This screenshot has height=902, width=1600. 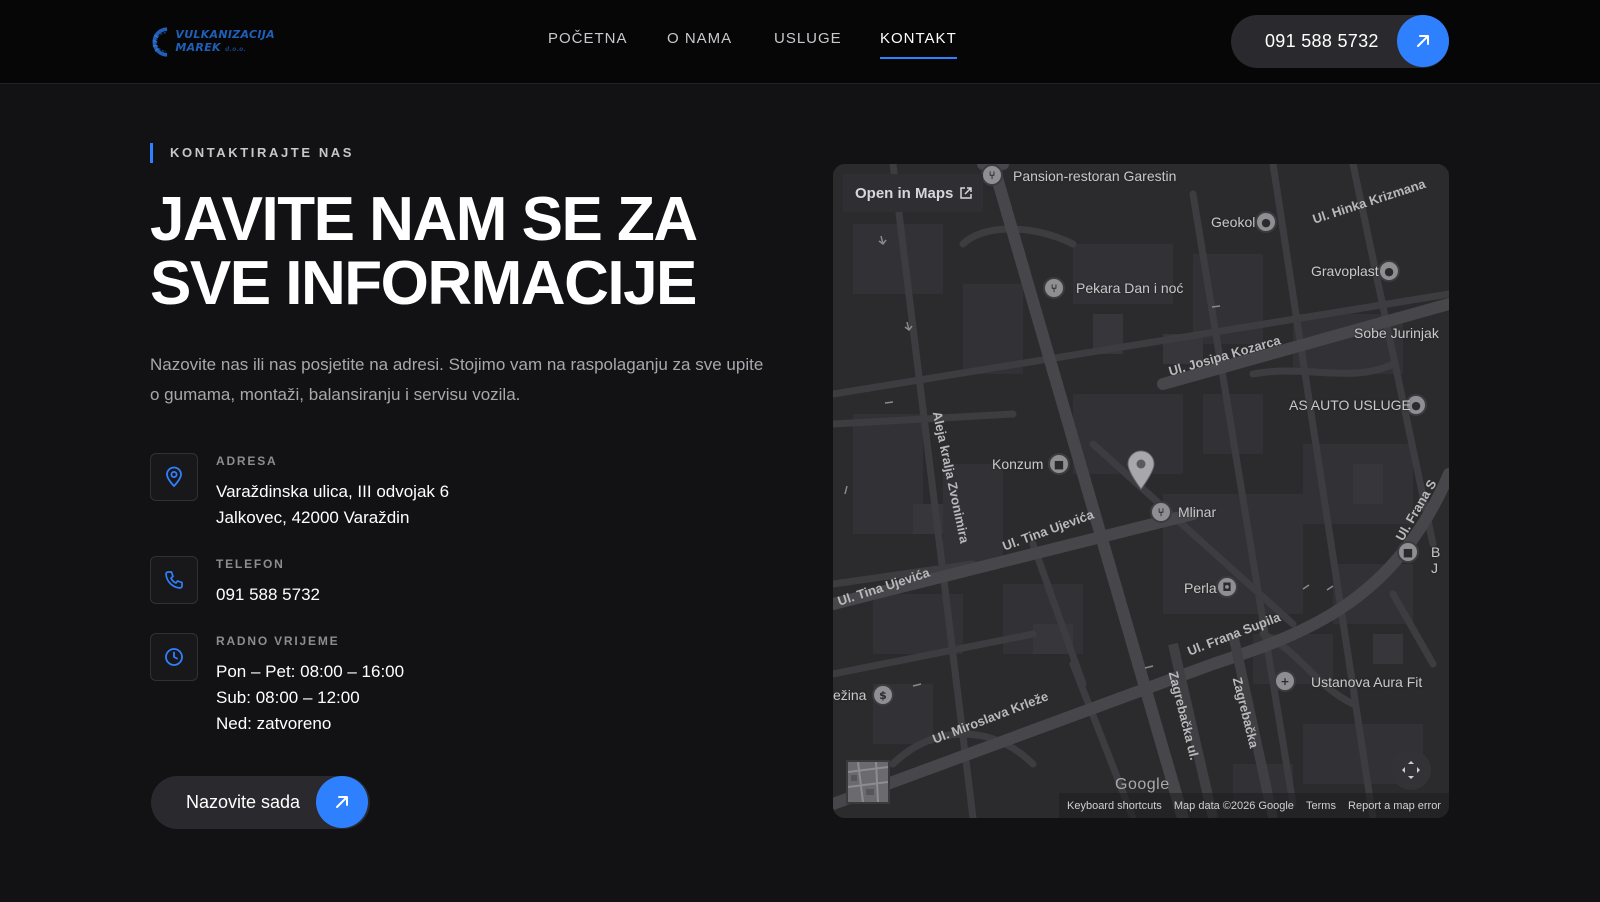 What do you see at coordinates (250, 564) in the screenshot?
I see `phone-title: TELEFON` at bounding box center [250, 564].